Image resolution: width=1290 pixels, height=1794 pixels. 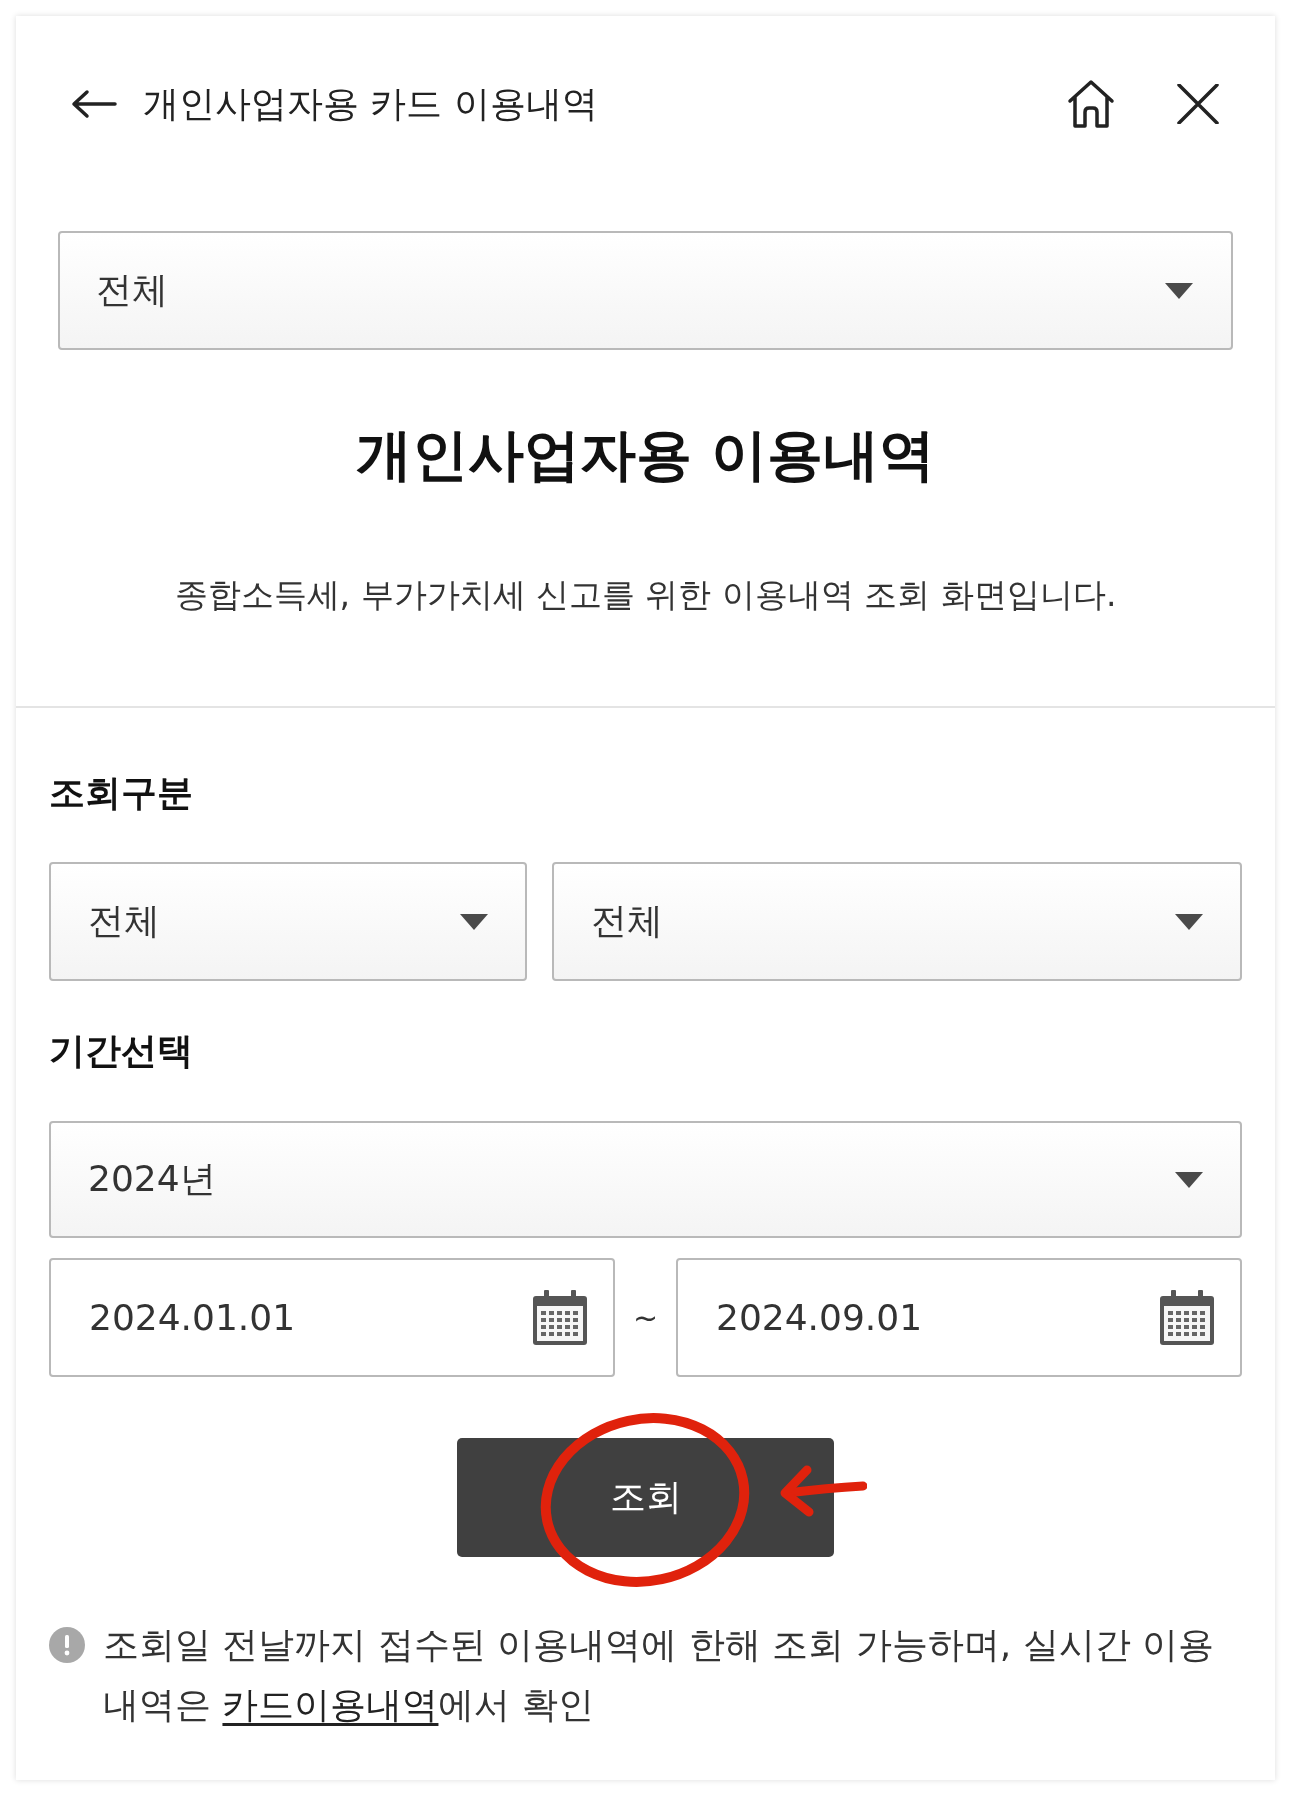 What do you see at coordinates (332, 1317) in the screenshot?
I see `start-date-field: 2024.01.01` at bounding box center [332, 1317].